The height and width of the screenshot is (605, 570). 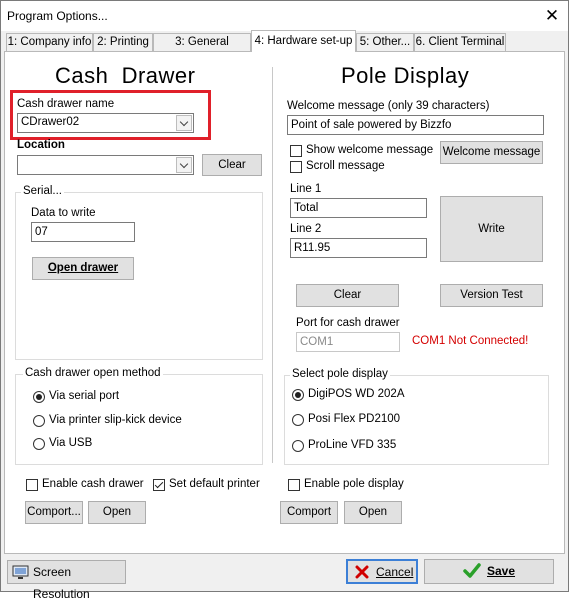 I want to click on radio-via-printer-slip-kick, so click(x=39, y=421).